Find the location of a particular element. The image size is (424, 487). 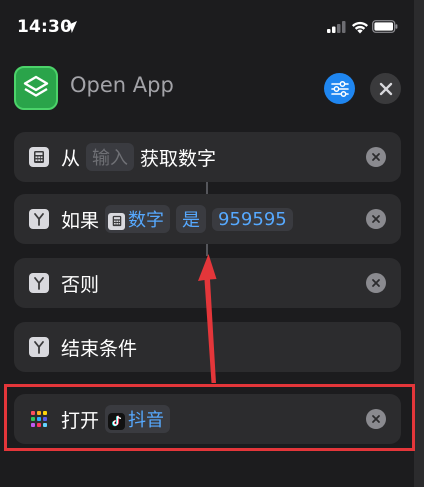

close-button is located at coordinates (385, 88).